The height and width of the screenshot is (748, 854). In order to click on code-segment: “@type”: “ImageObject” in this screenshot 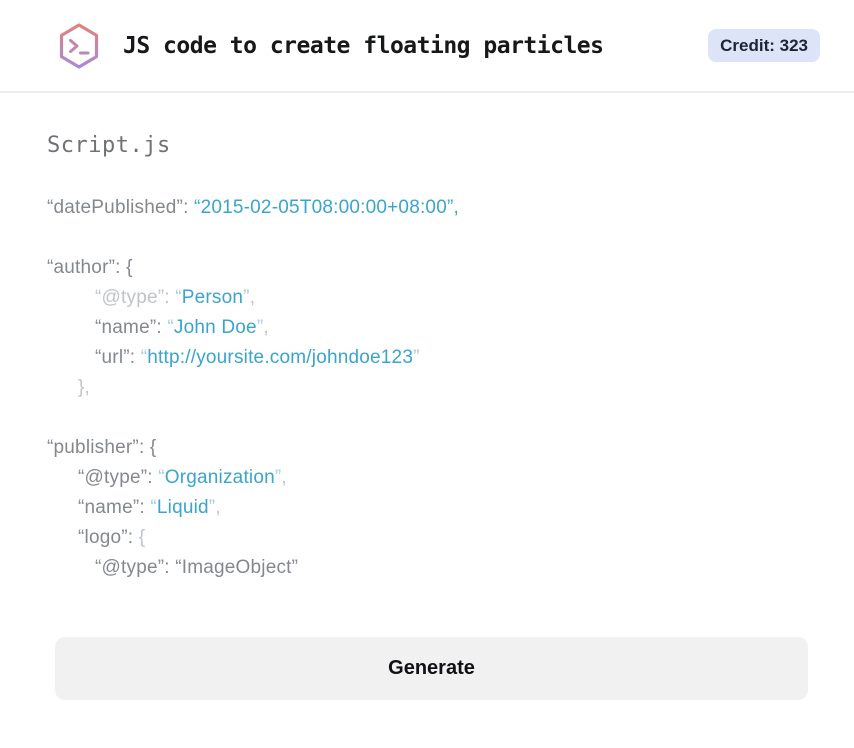, I will do `click(197, 567)`.